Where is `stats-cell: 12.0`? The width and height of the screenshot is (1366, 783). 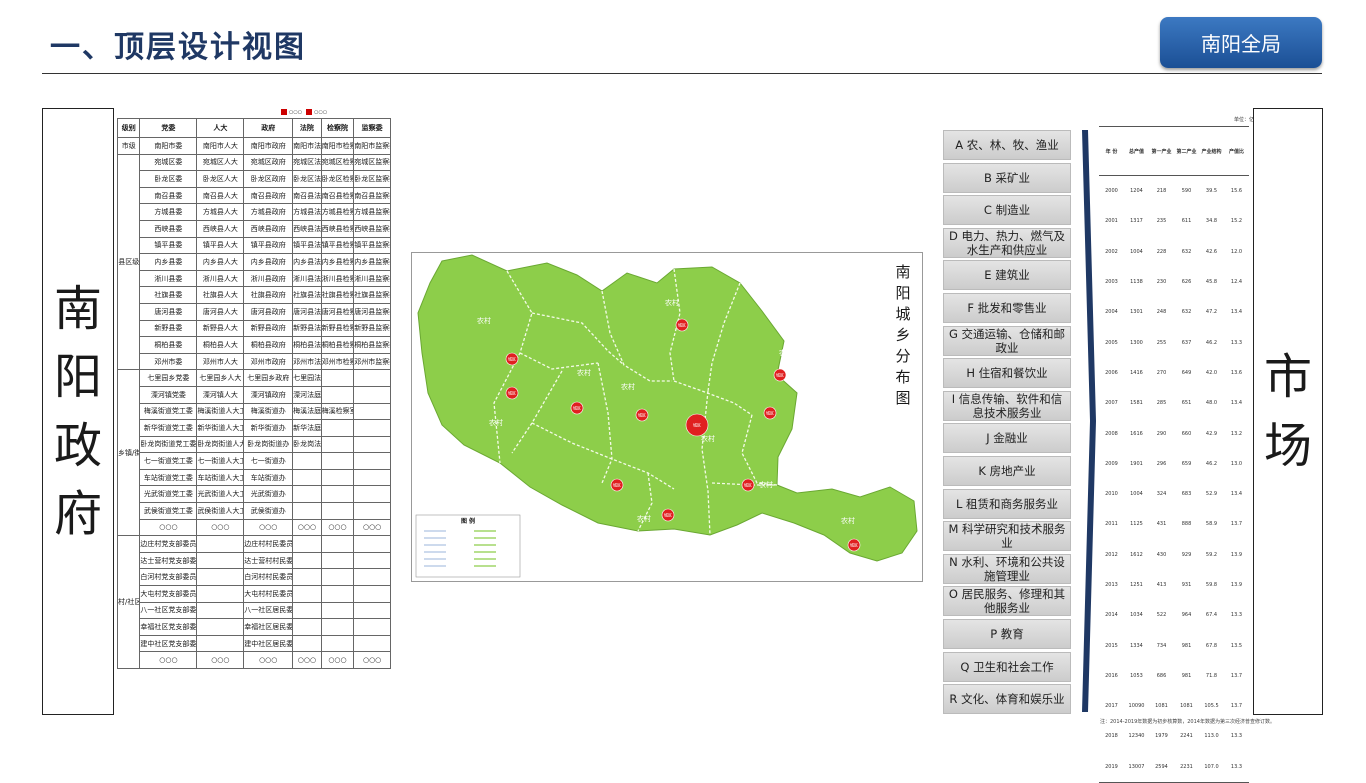
stats-cell: 12.0 is located at coordinates (1236, 251).